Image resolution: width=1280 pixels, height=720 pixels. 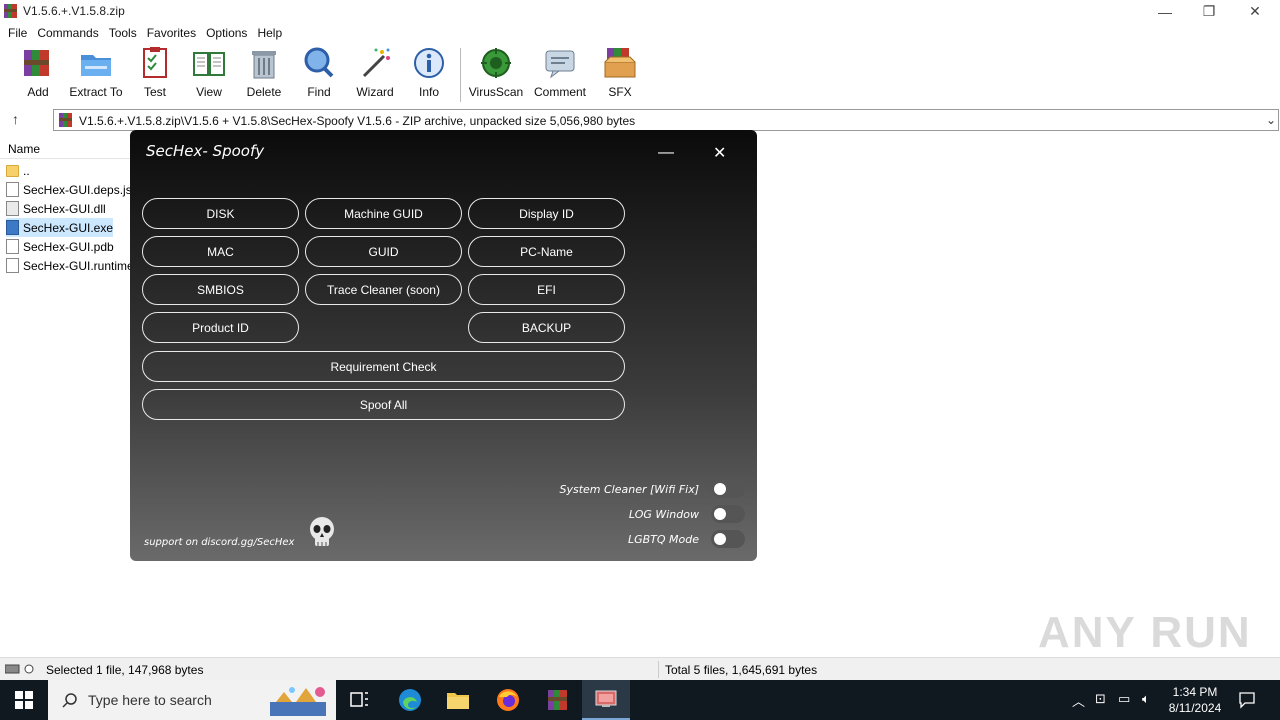 I want to click on log-window-row: LOG Window, so click(x=687, y=514).